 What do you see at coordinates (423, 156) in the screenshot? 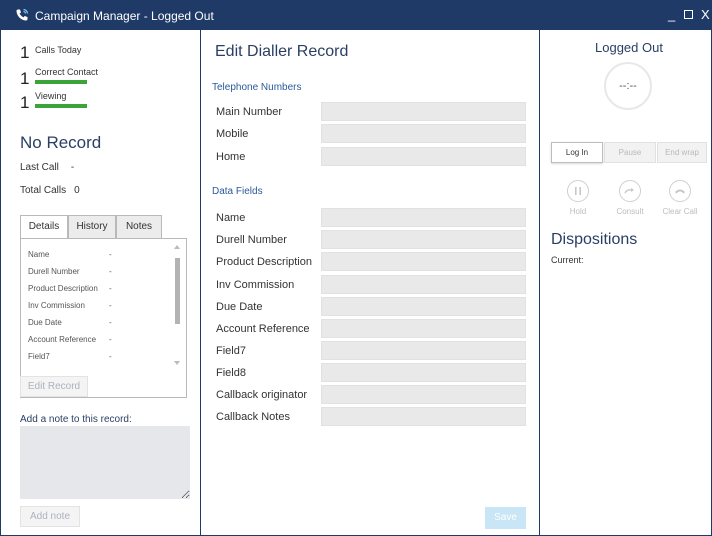
I see `home-input` at bounding box center [423, 156].